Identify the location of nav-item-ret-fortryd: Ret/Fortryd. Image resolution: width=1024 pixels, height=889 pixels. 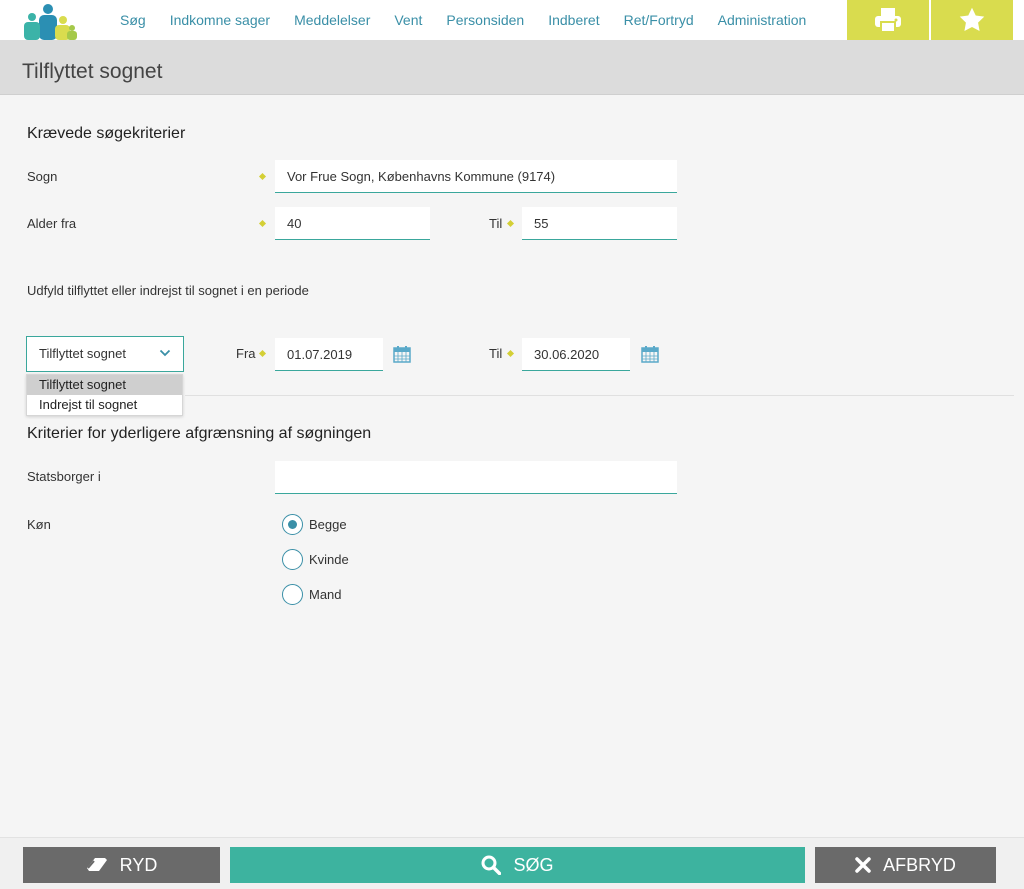
(659, 20).